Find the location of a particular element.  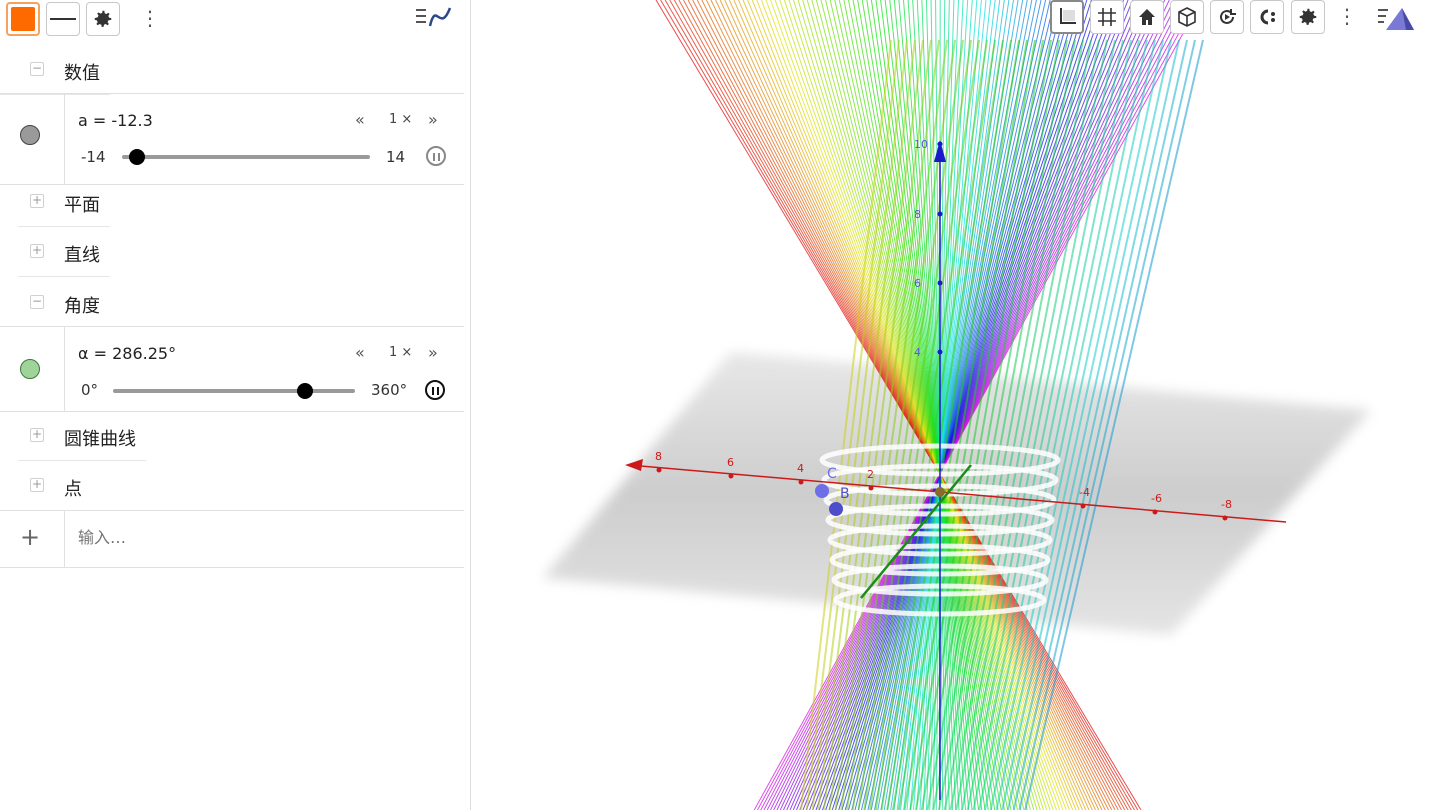

slider-a-max: 14 is located at coordinates (396, 157).